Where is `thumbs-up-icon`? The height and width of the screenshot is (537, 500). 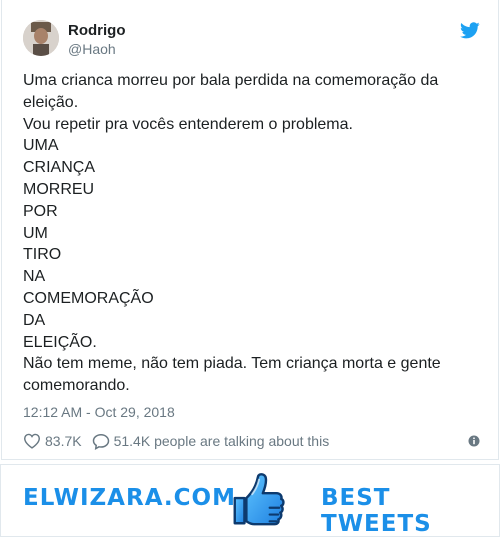 thumbs-up-icon is located at coordinates (259, 499).